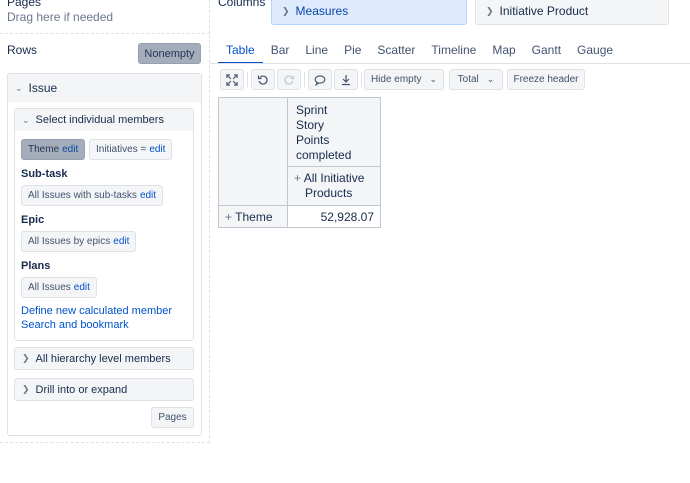 This screenshot has height=483, width=690. I want to click on tab-scatter: Scatter, so click(396, 52).